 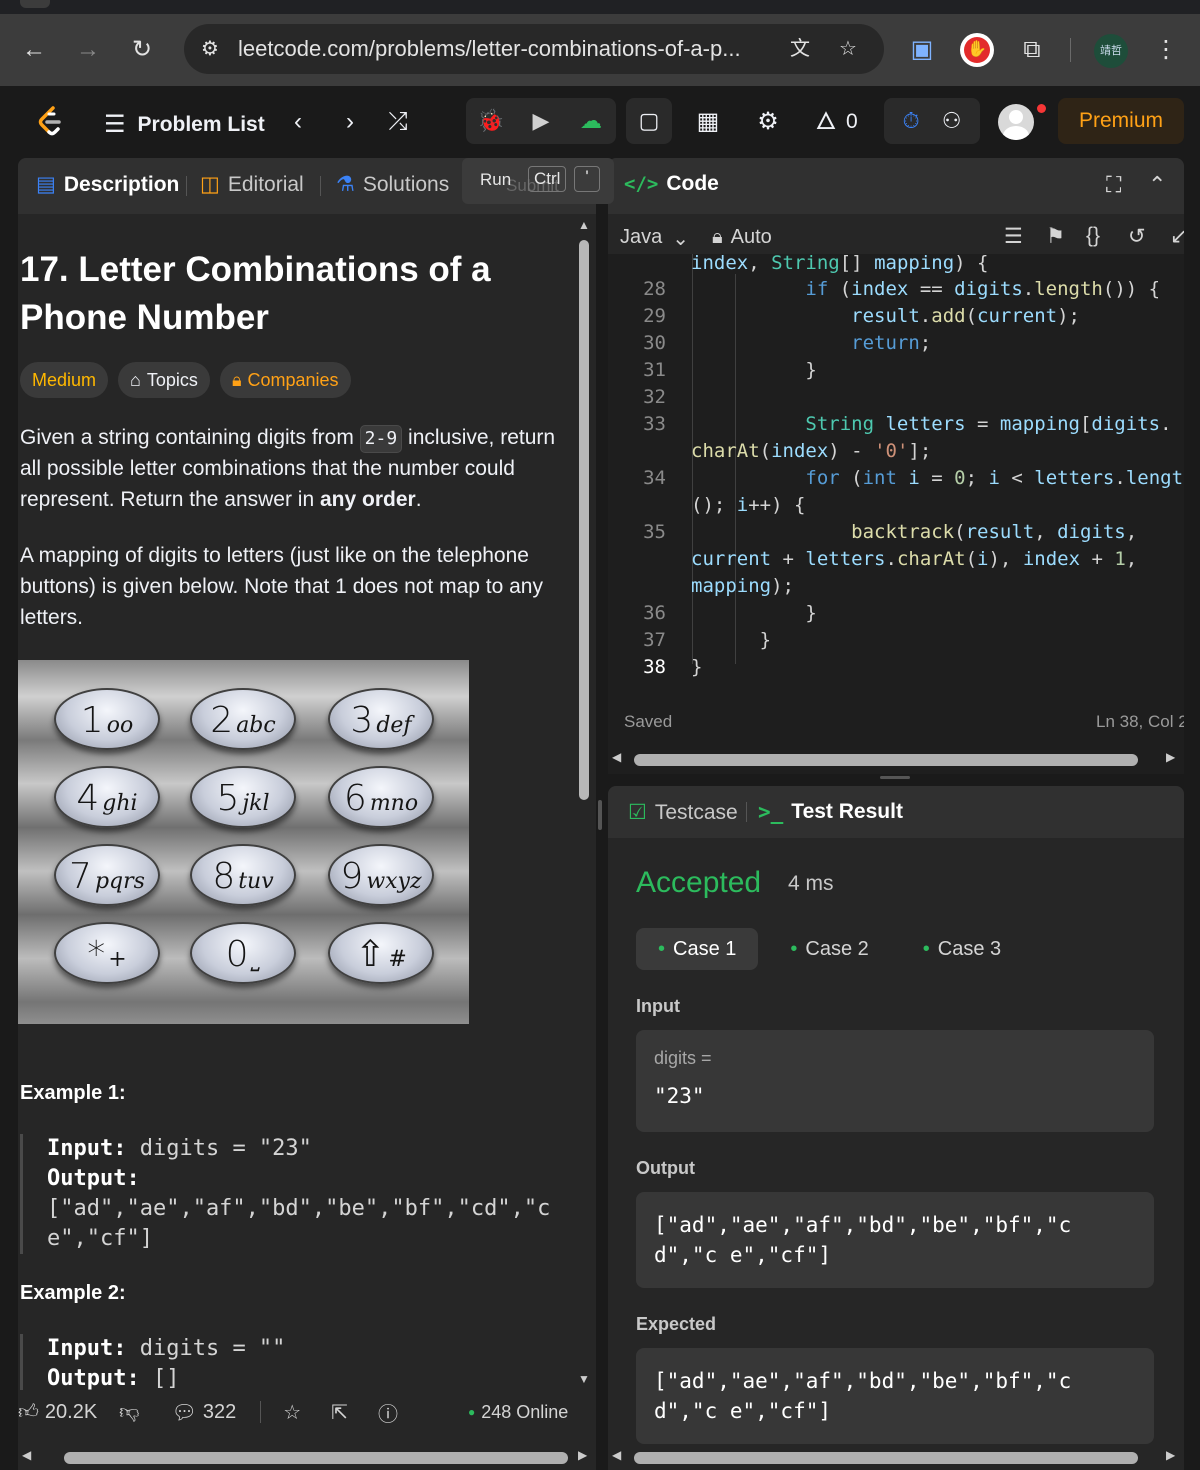 What do you see at coordinates (977, 50) in the screenshot?
I see `adblock-extension-icon: ✋` at bounding box center [977, 50].